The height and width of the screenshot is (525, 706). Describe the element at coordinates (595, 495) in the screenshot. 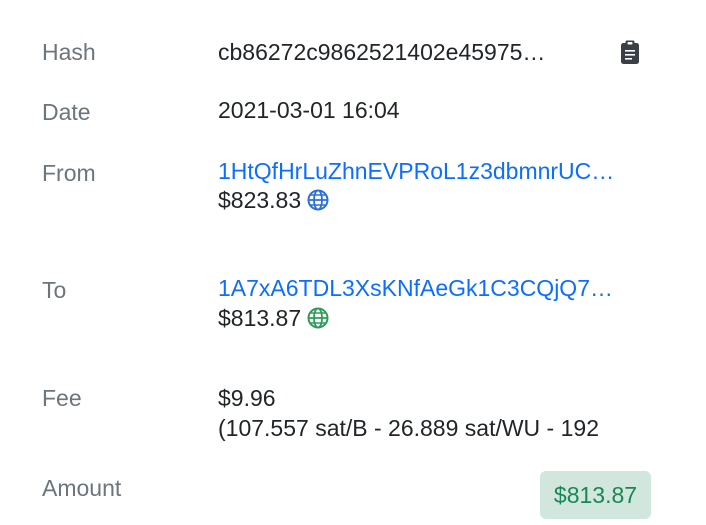

I see `amount-badge: $813.87` at that location.